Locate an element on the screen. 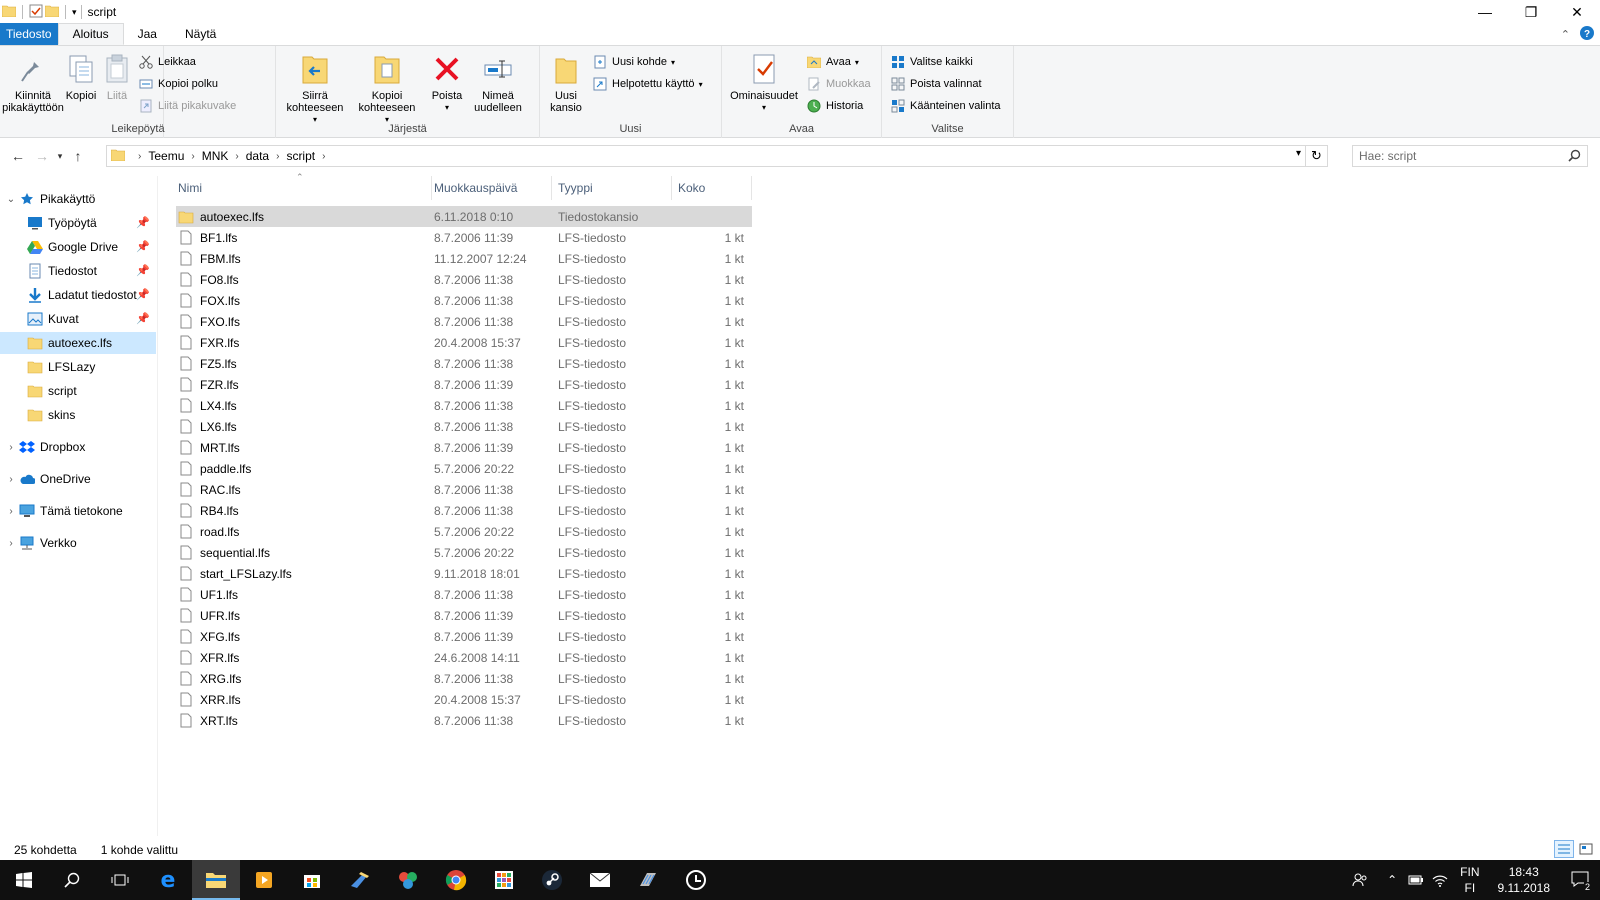  address-dropdown-icon: ▾ is located at coordinates (1298, 153).